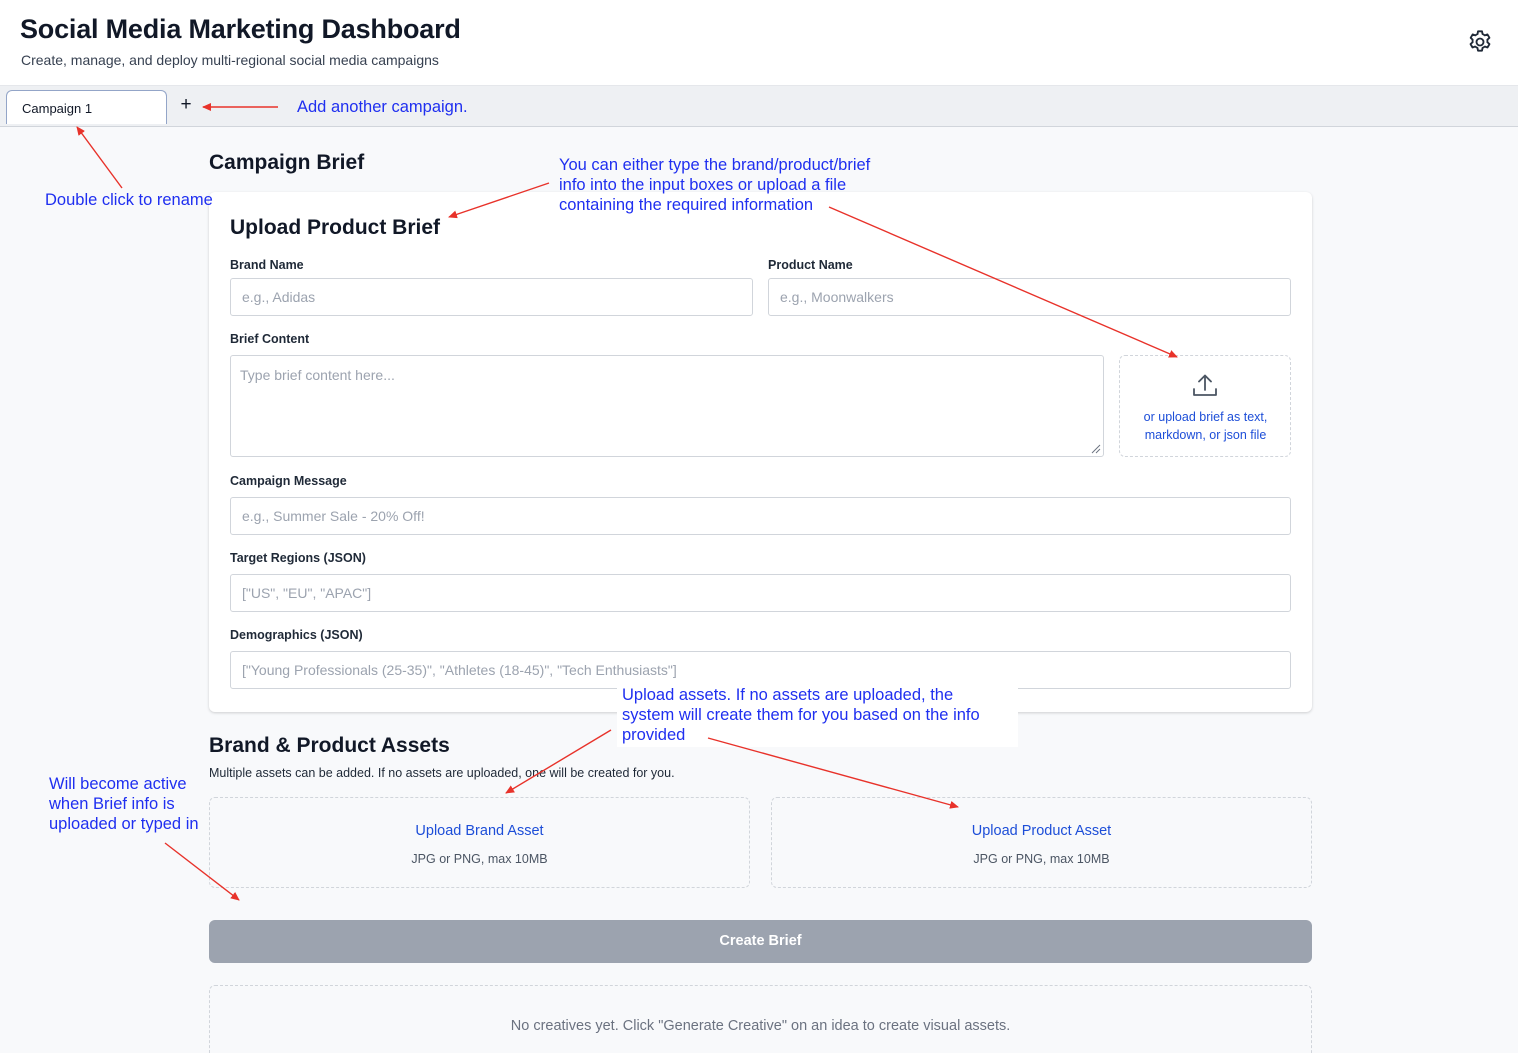 Image resolution: width=1518 pixels, height=1053 pixels. I want to click on upload-brand-asset-dropzone: Upload Brand Asset JPG or PNG, max 10MB, so click(479, 842).